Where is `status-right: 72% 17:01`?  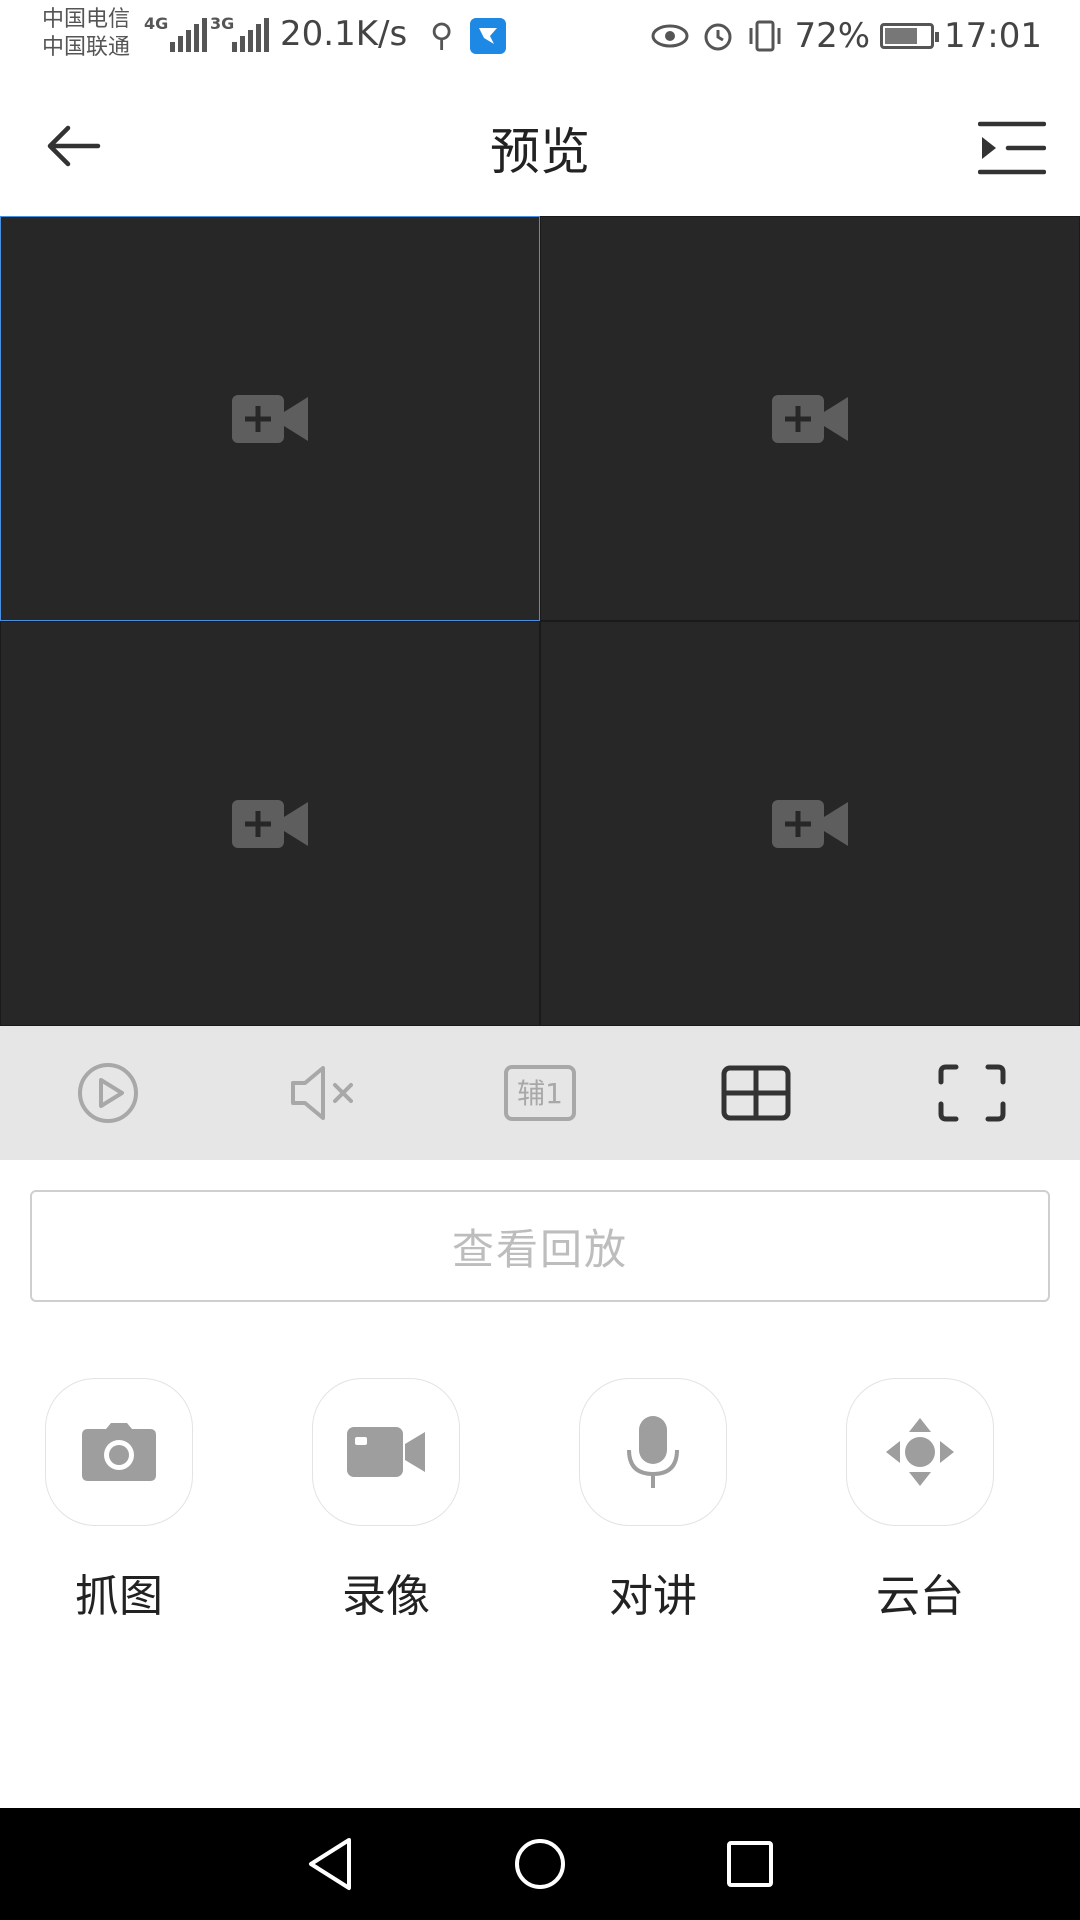 status-right: 72% 17:01 is located at coordinates (846, 36).